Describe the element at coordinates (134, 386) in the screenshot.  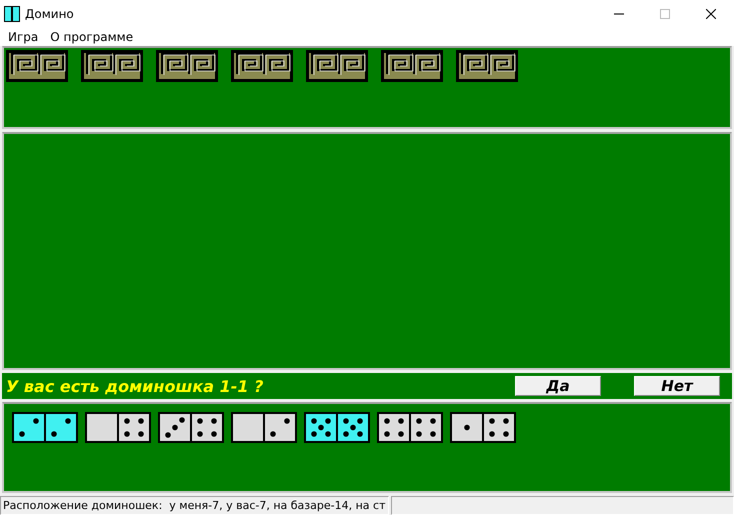
I see `question-text: У вас есть доминошка 1-1 ?` at that location.